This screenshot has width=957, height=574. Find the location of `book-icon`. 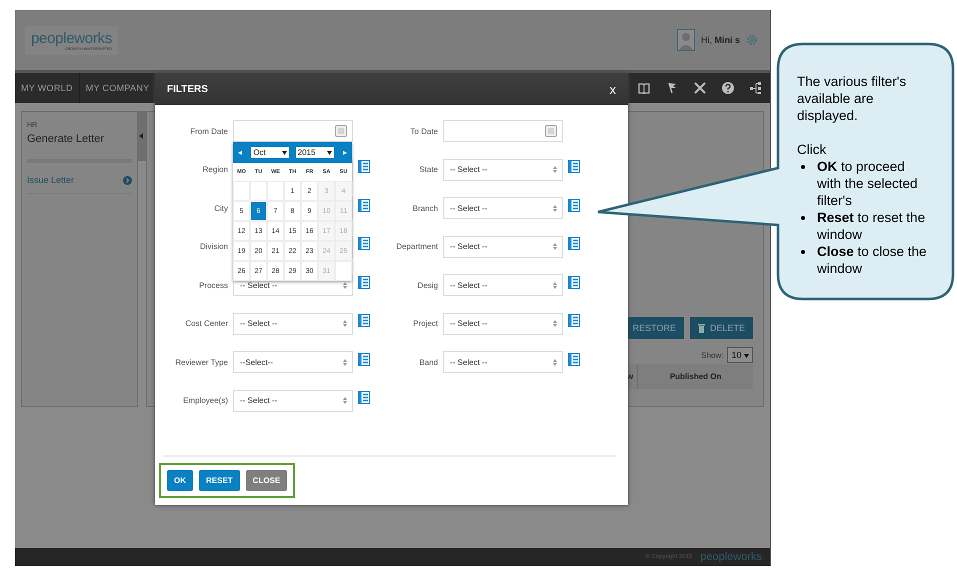

book-icon is located at coordinates (644, 88).